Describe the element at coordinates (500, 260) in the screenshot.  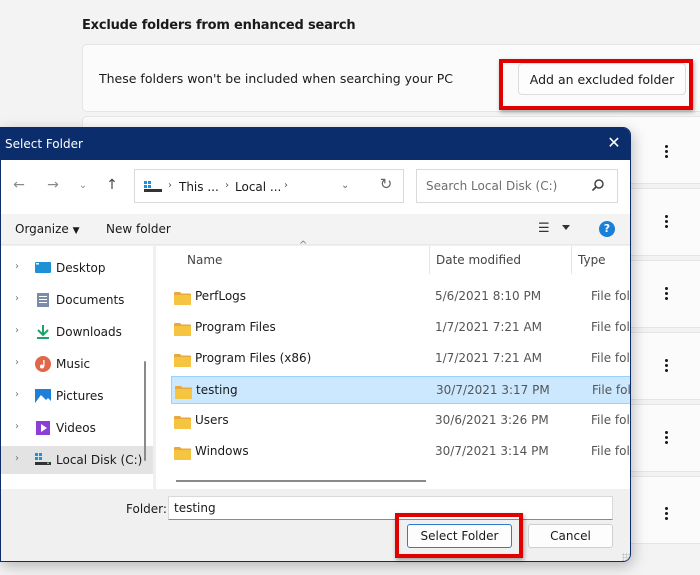
I see `column-header-date-modified: Date modified` at that location.